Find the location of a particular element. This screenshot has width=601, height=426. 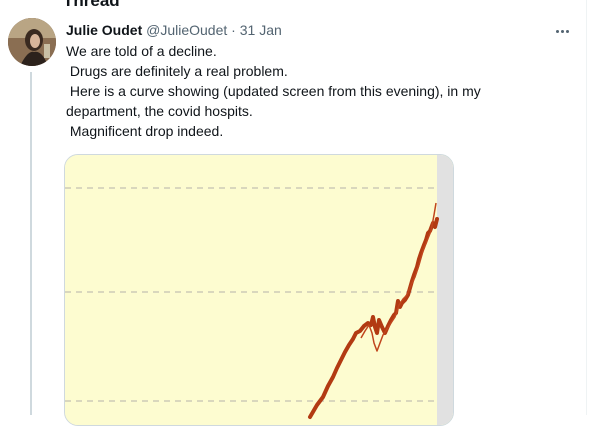

column-divider is located at coordinates (586, 207).